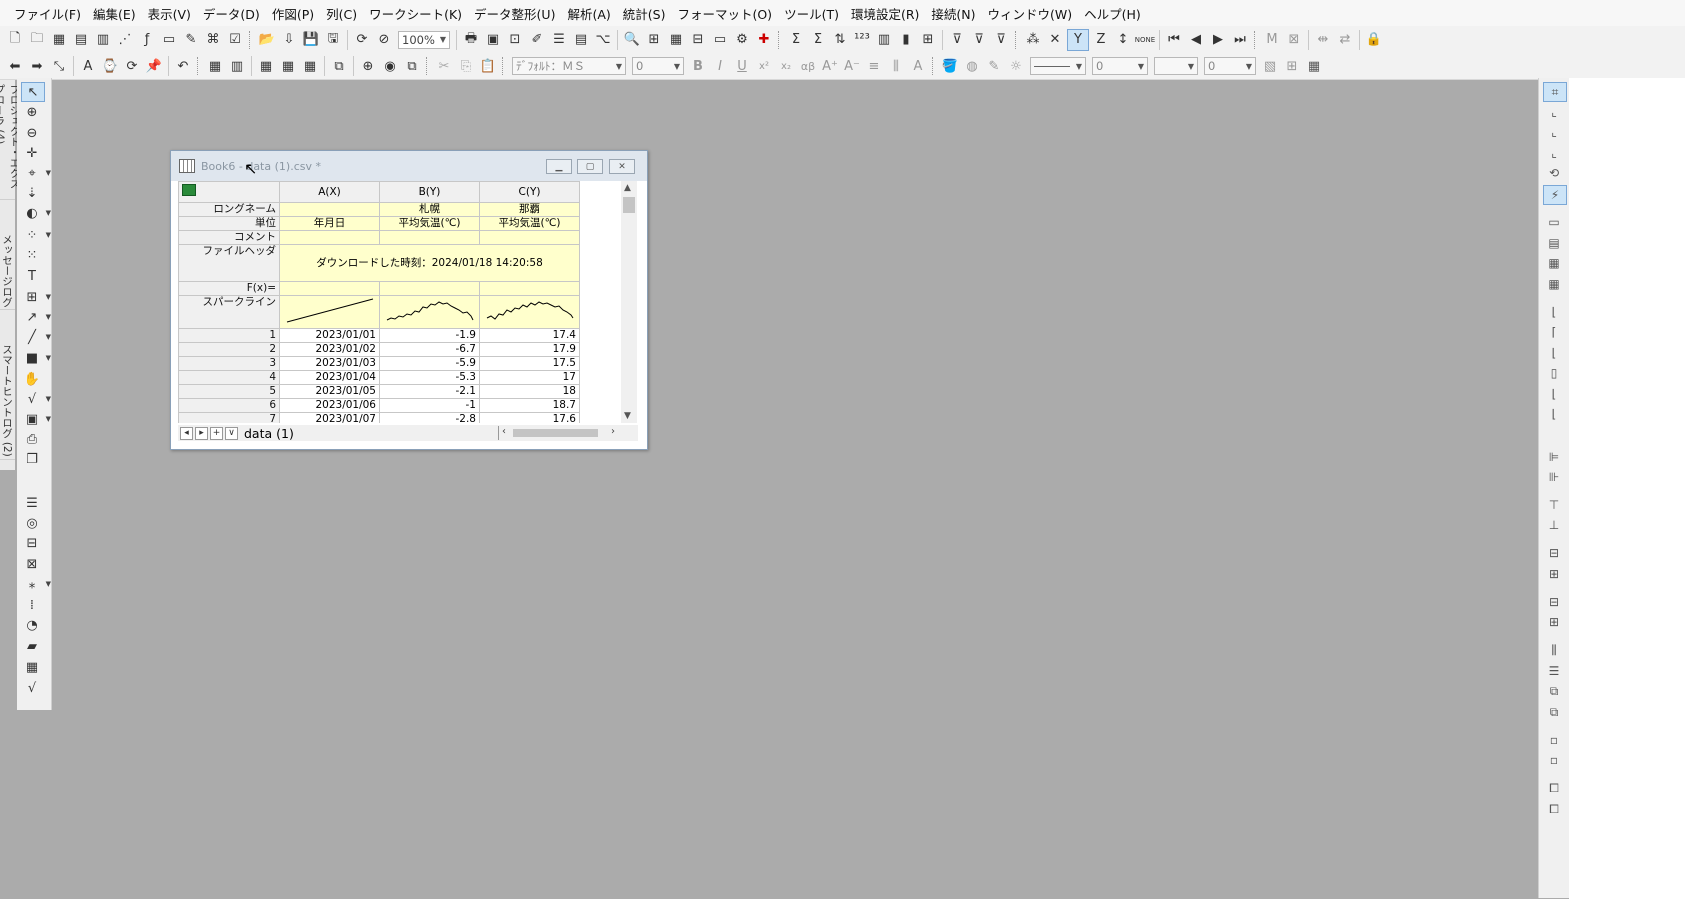  Describe the element at coordinates (1145, 40) in the screenshot. I see `set-none-icon: NONE` at that location.